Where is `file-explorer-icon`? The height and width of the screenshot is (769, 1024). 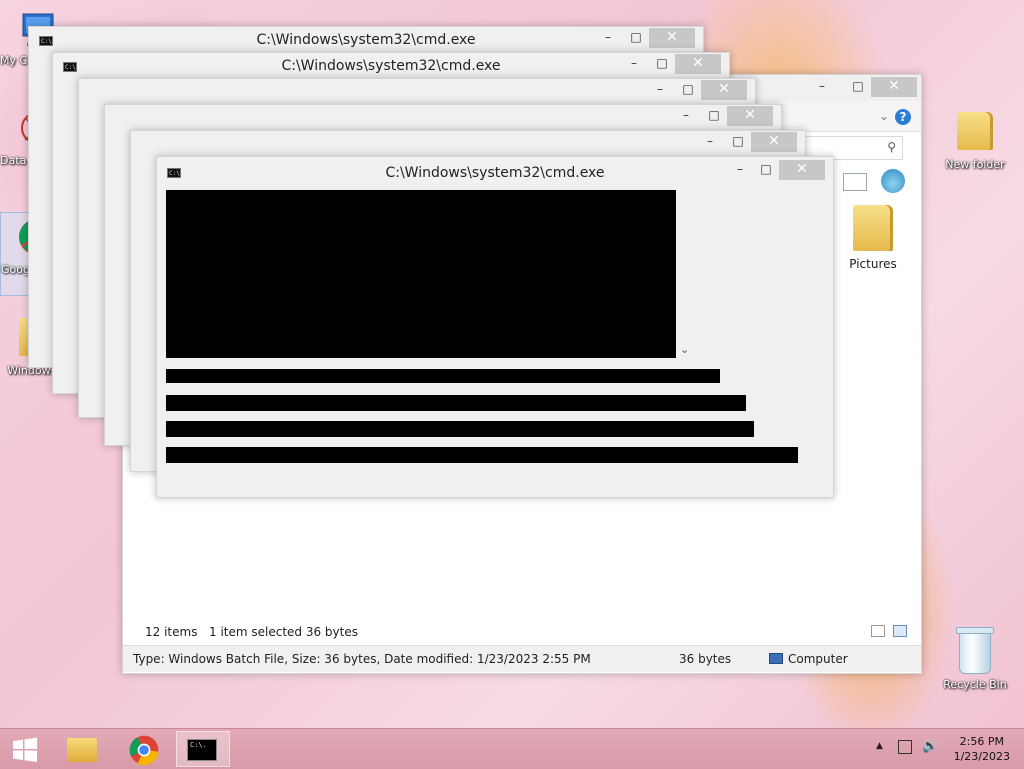
file-explorer-icon is located at coordinates (82, 750).